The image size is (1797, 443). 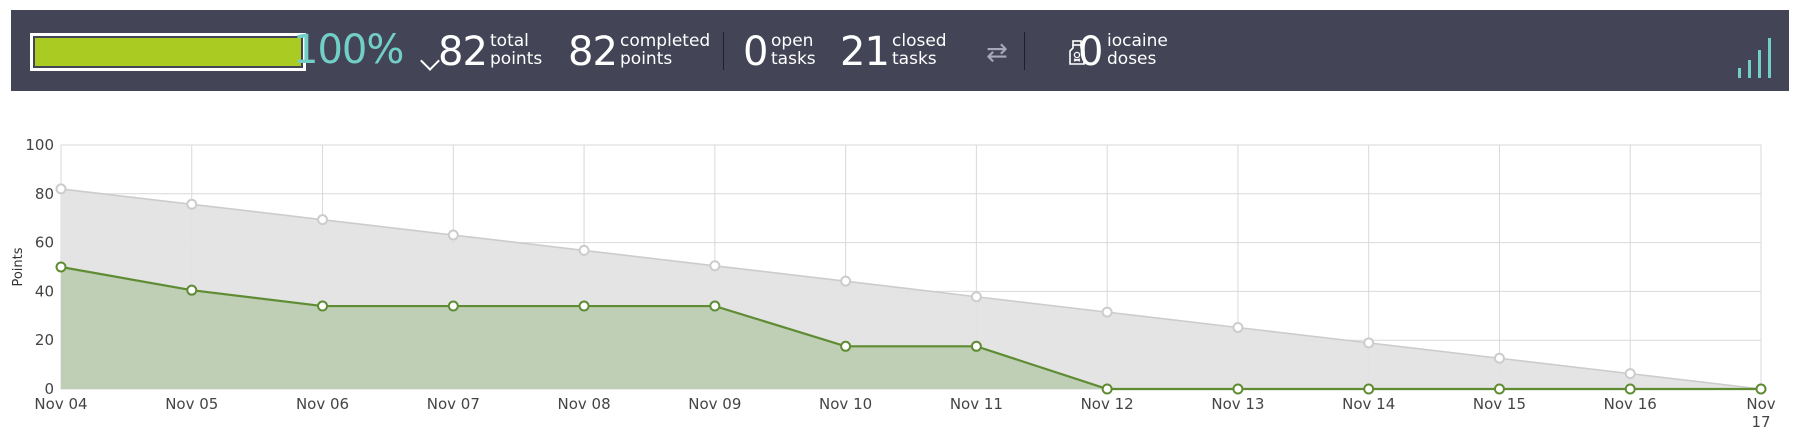 I want to click on sprint-progress-fill, so click(x=168, y=52).